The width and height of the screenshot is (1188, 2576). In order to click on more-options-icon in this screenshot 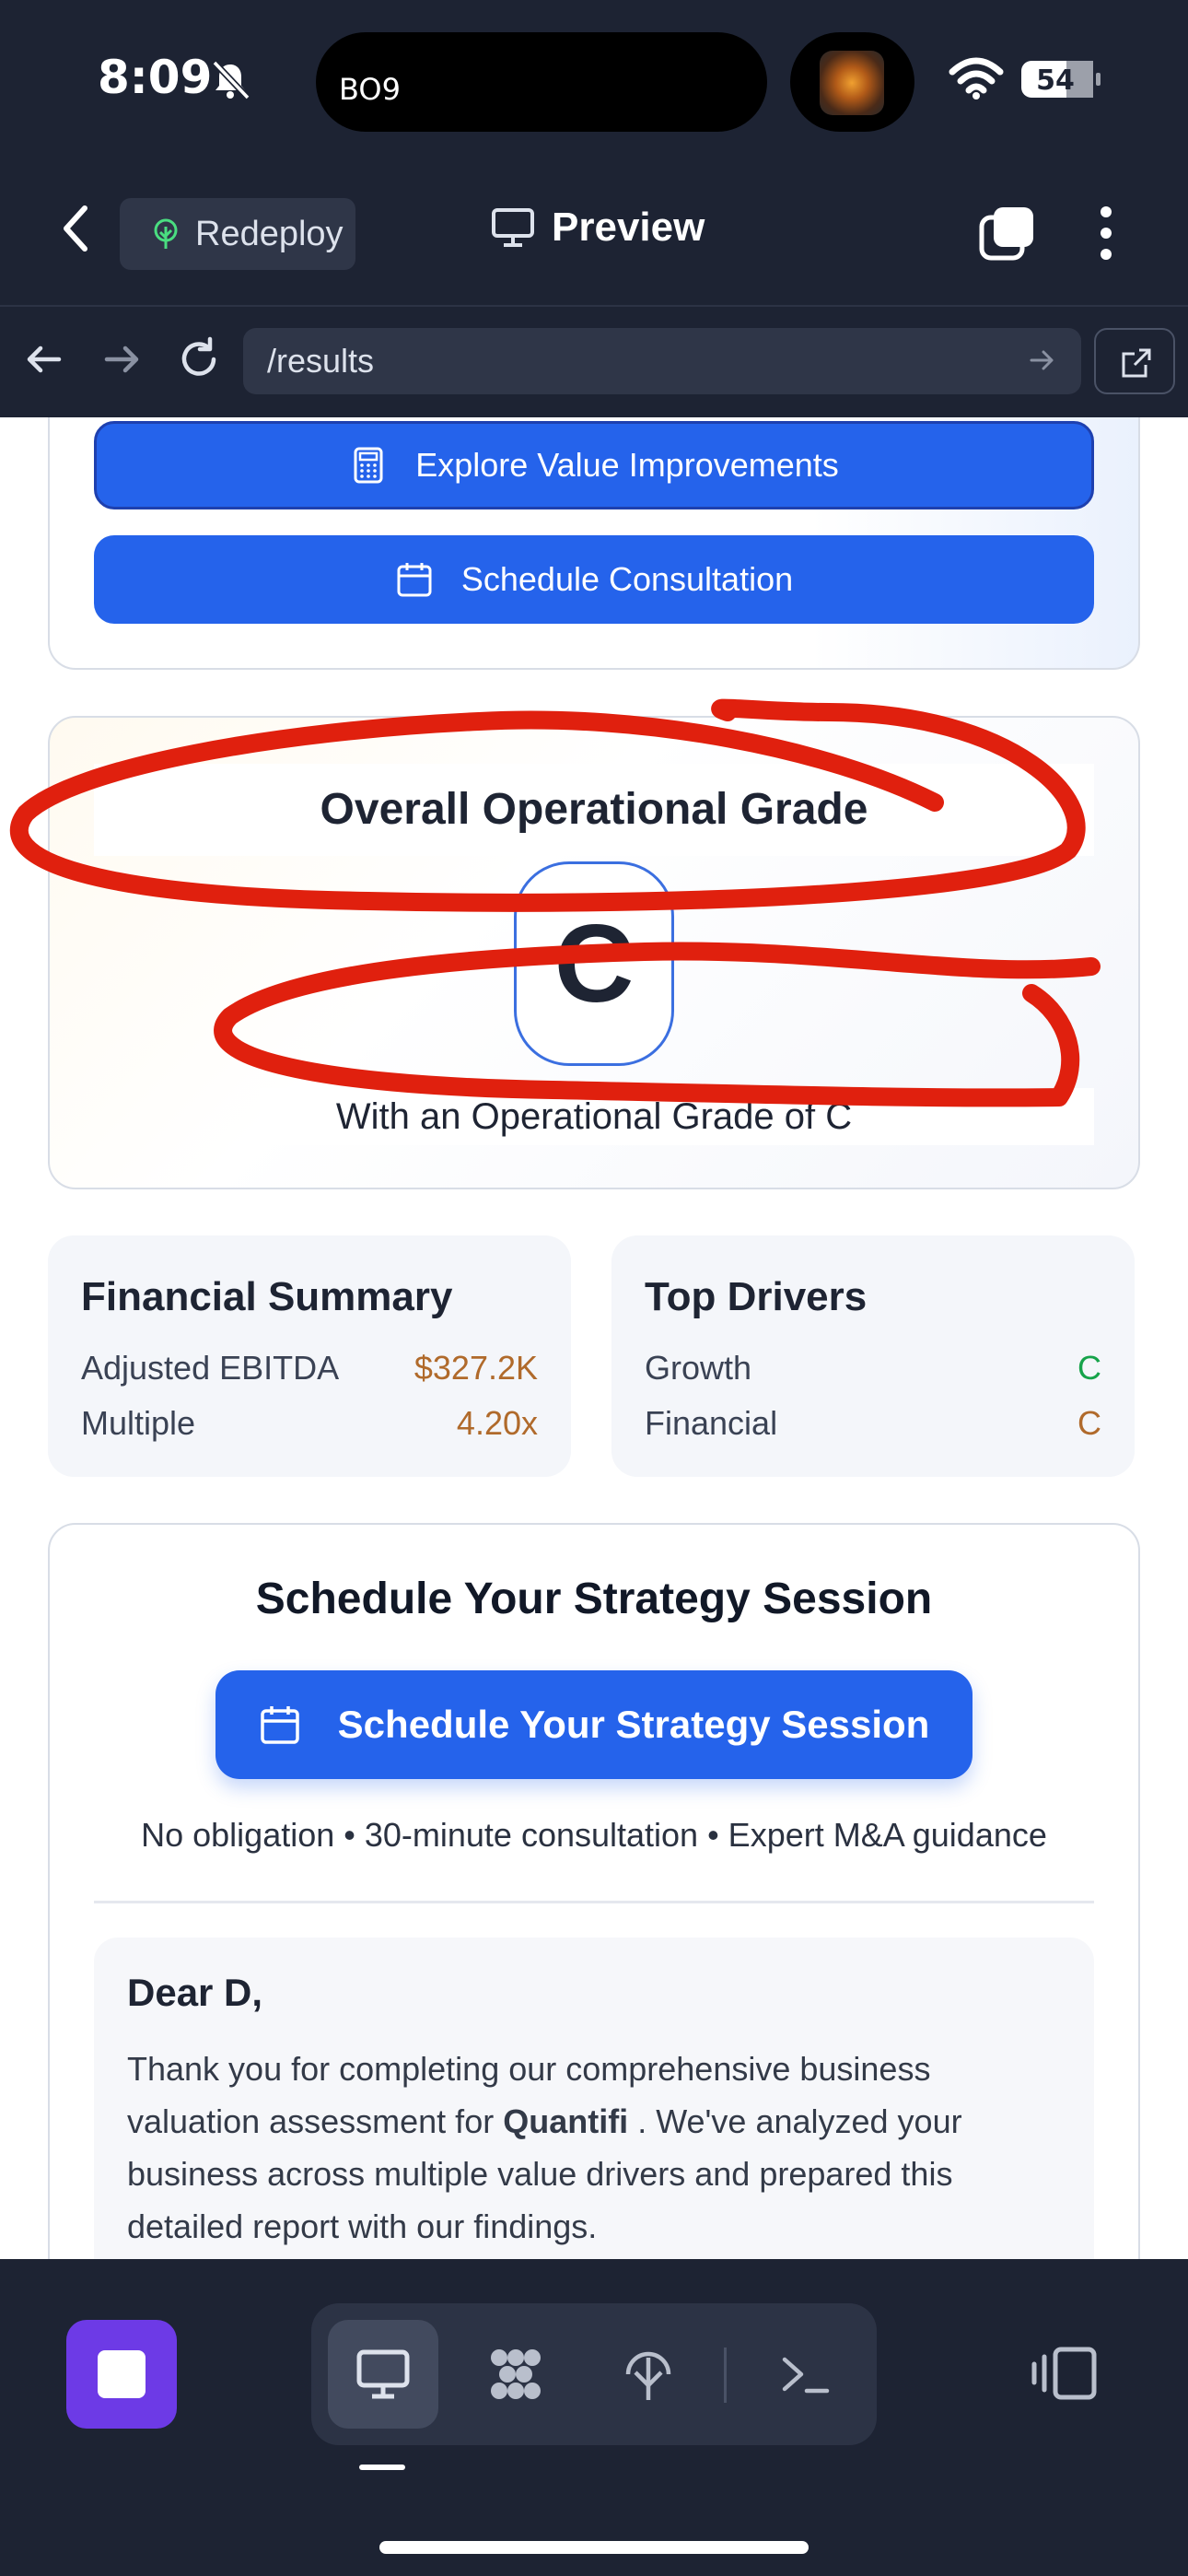, I will do `click(1106, 233)`.